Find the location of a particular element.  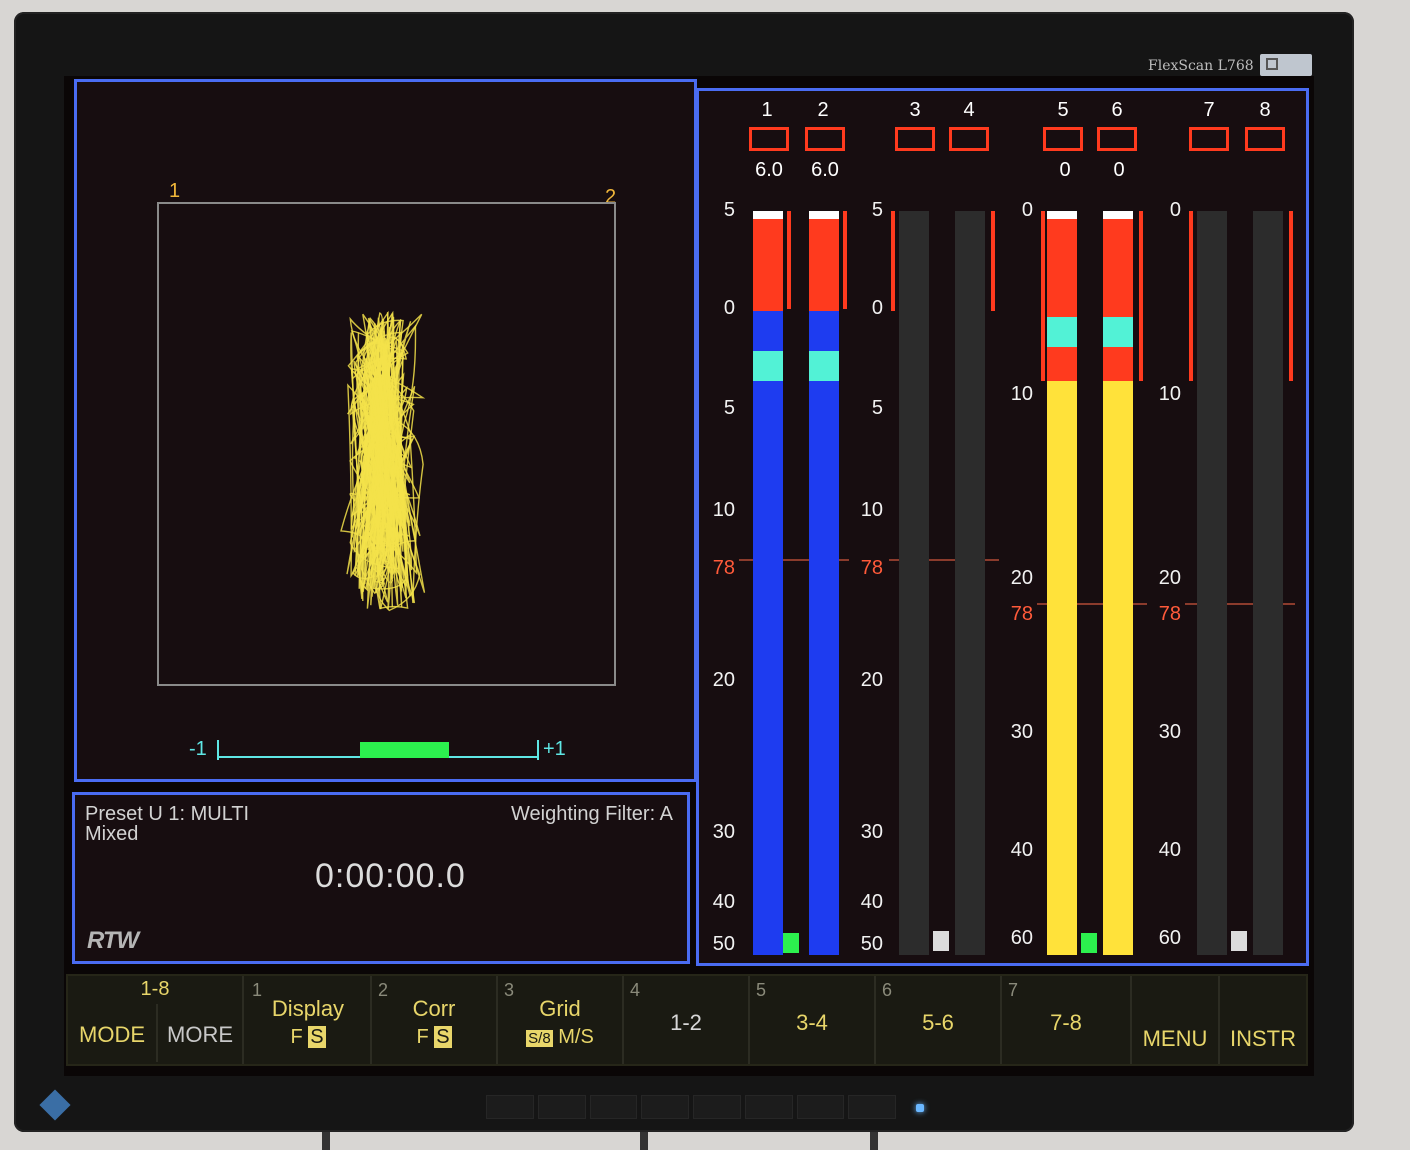

meter-bar-ch8 is located at coordinates (1268, 583).